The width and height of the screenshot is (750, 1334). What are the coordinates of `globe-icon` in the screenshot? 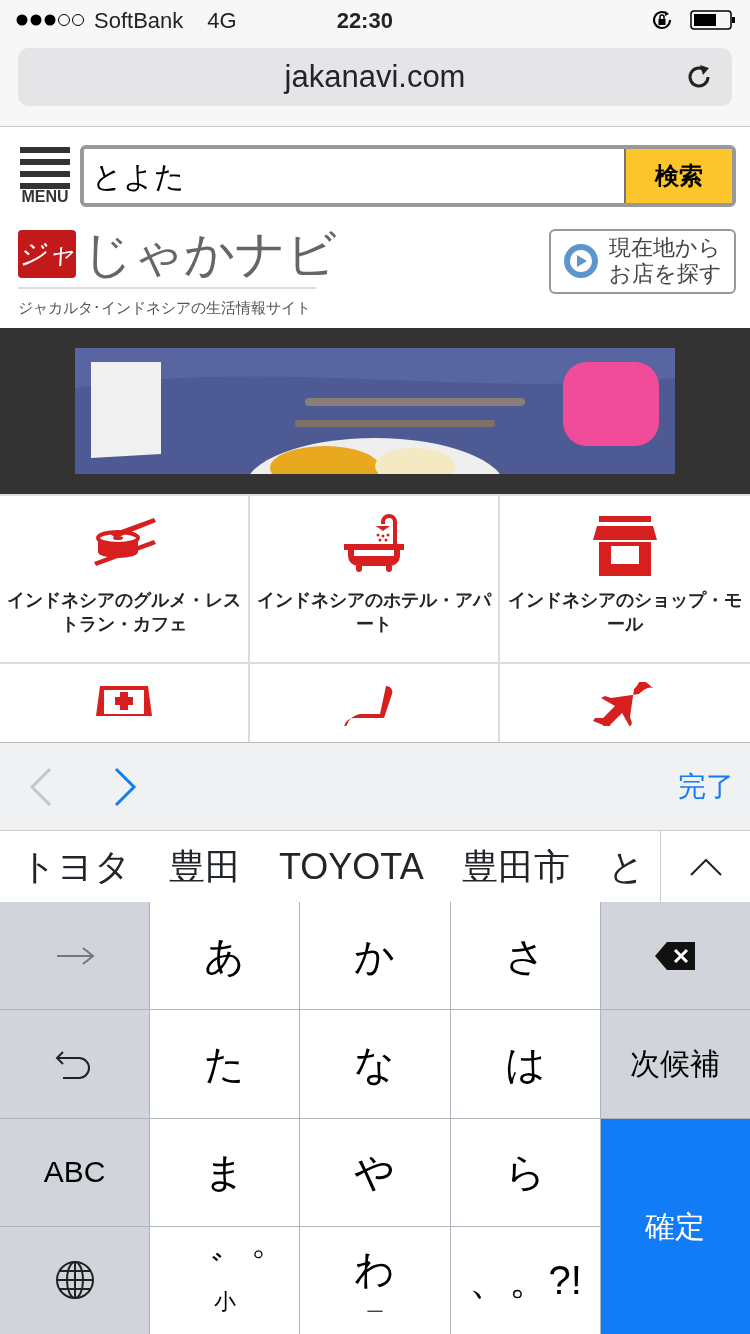 It's located at (74, 1280).